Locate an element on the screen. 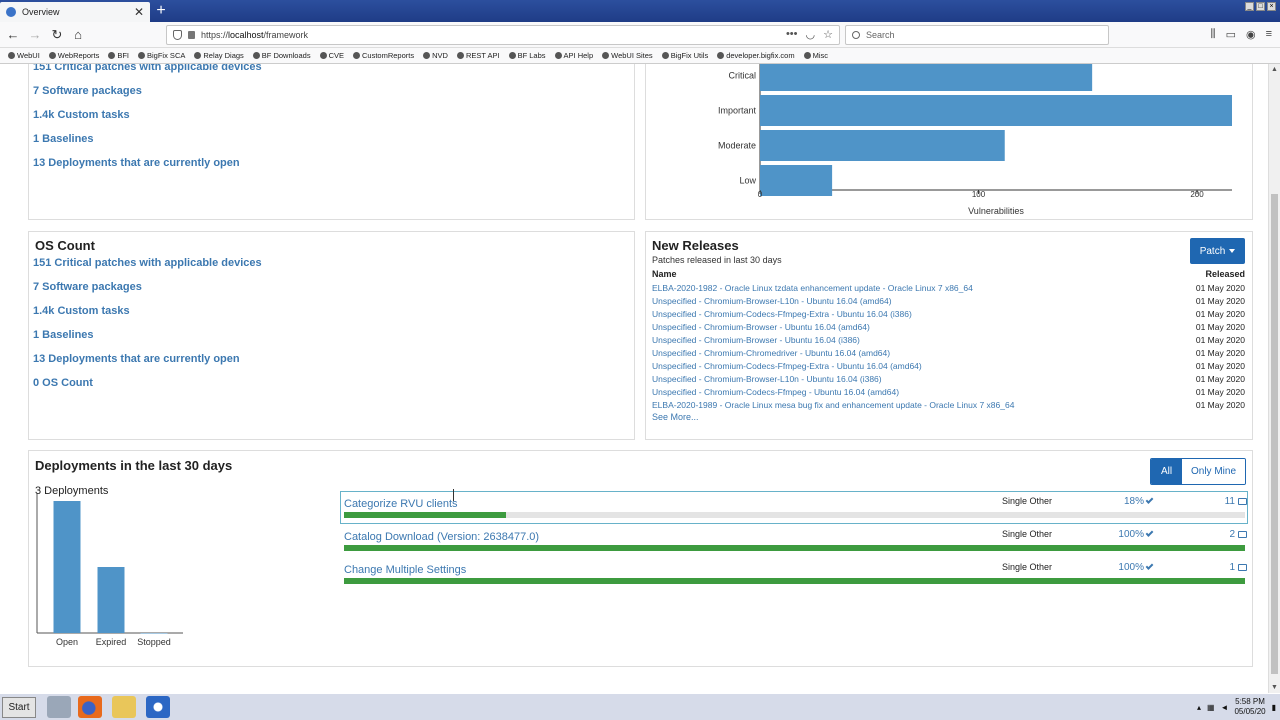 The image size is (1280, 720). forward-arrow-icon: → is located at coordinates (35, 35).